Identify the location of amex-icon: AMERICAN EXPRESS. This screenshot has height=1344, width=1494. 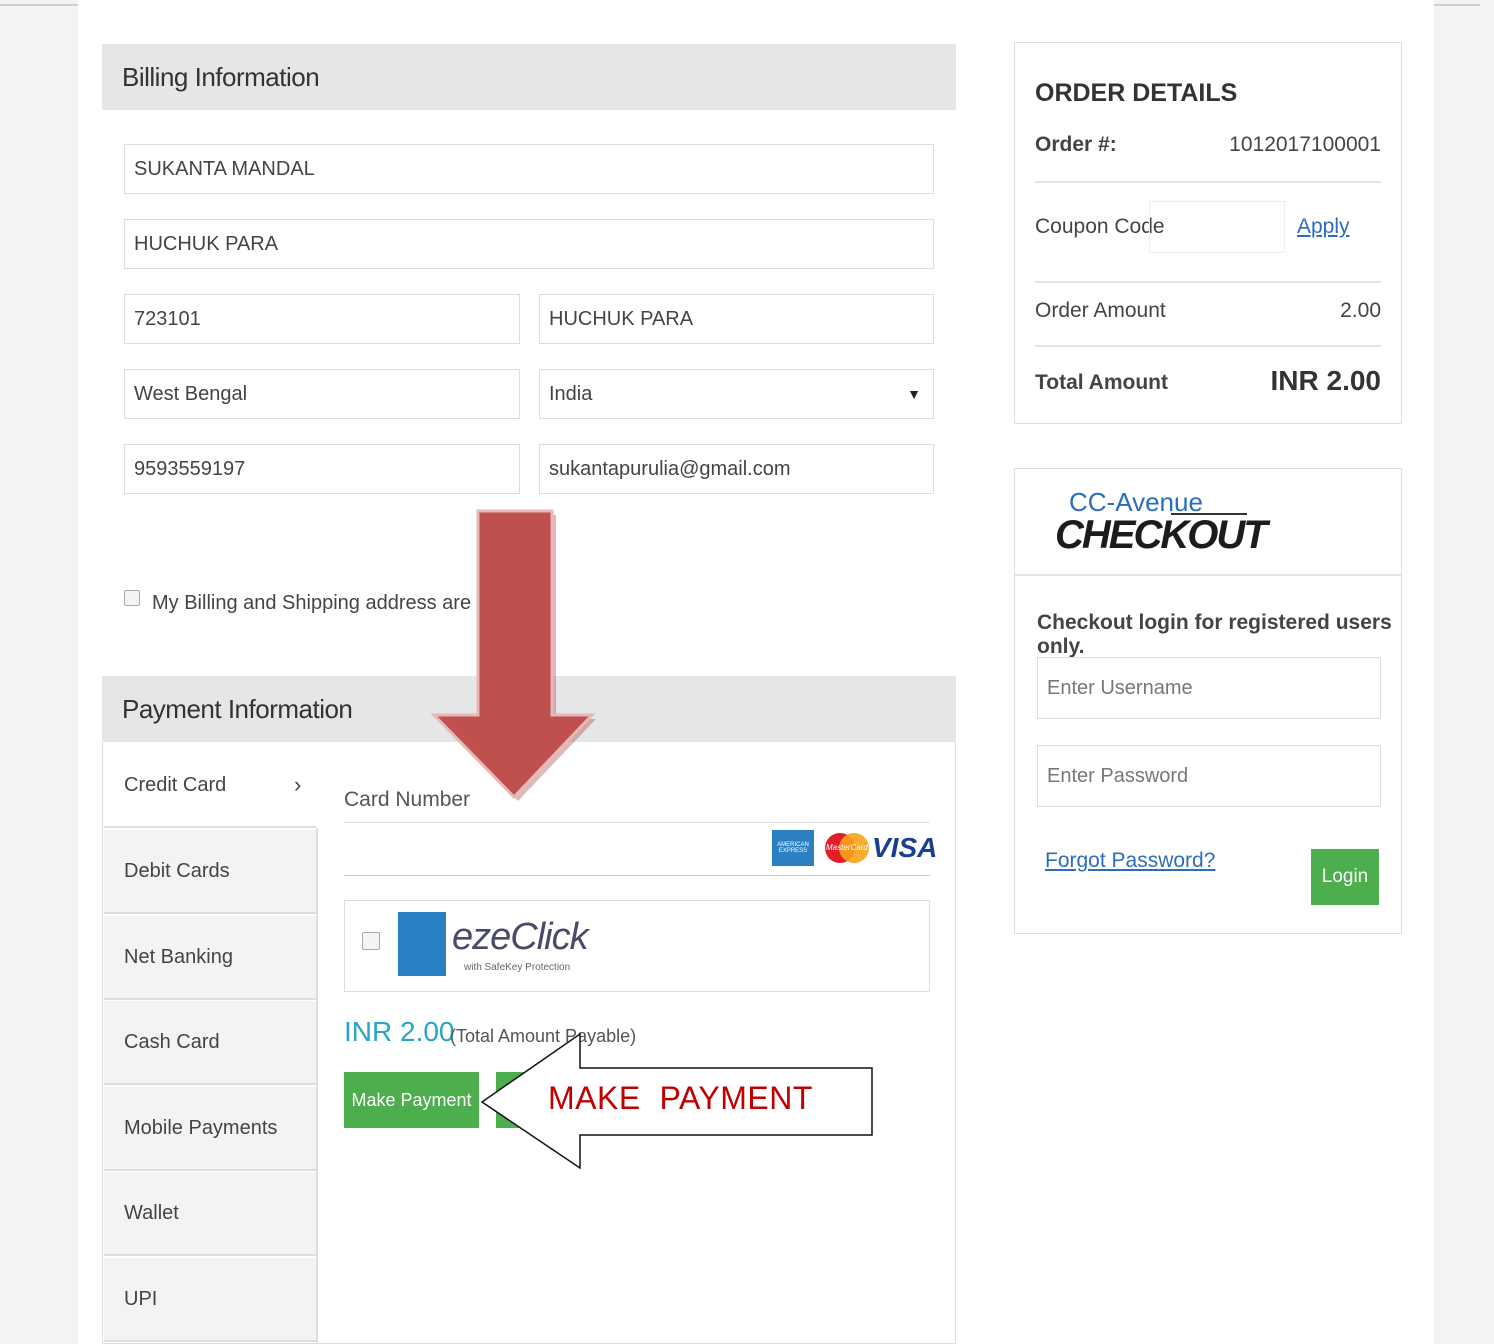
(793, 848).